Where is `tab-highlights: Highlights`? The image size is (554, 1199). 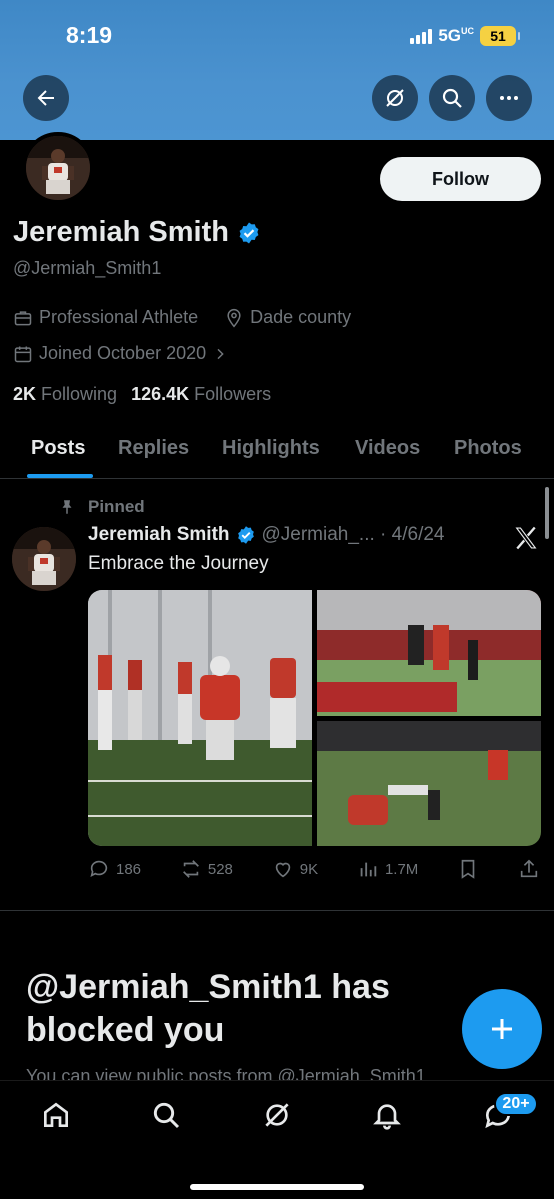 tab-highlights: Highlights is located at coordinates (271, 448).